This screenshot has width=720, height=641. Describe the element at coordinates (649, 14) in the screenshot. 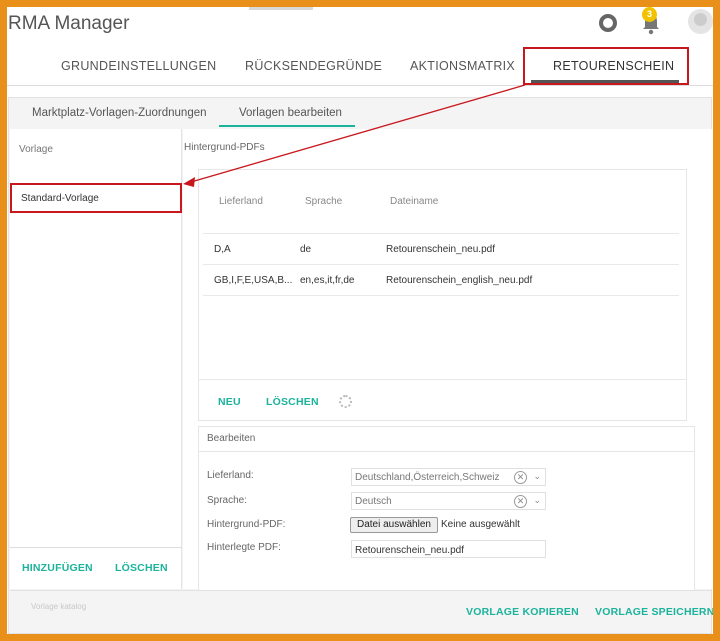

I see `notification-badge: 3` at that location.